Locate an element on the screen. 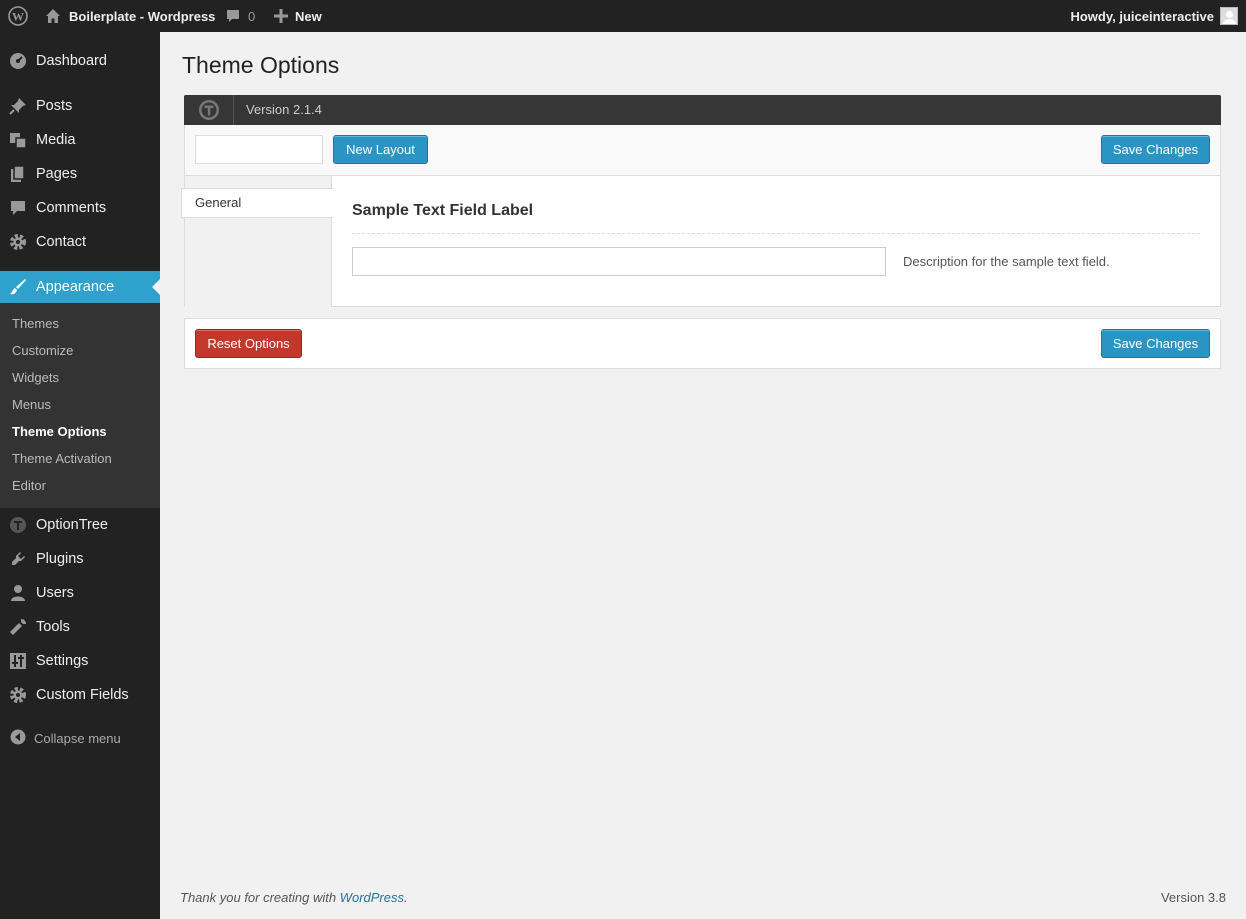  options-footer: Reset Options Save Changes is located at coordinates (702, 343).